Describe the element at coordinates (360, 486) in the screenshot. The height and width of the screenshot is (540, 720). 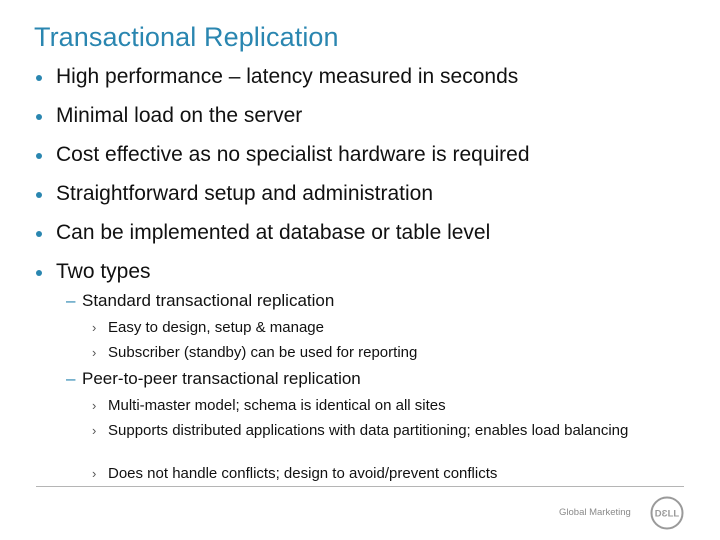
I see `footer-divider` at that location.